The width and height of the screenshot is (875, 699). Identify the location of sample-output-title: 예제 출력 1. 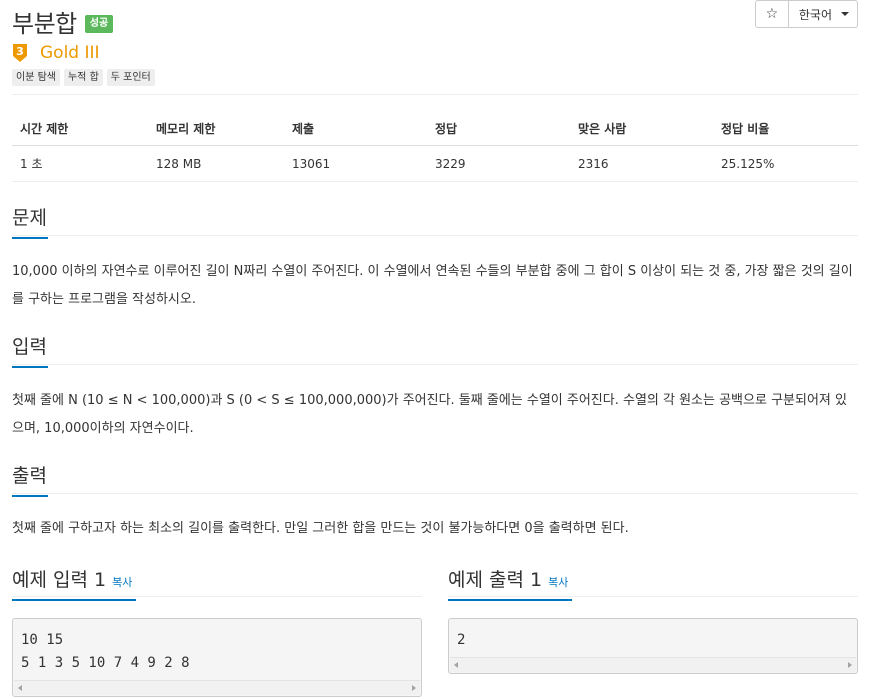
(495, 580).